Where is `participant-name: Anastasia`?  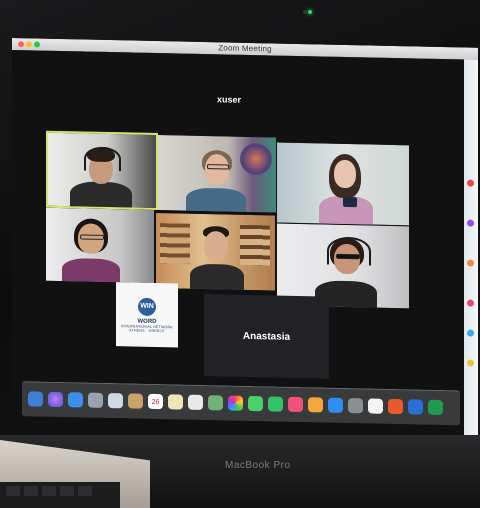 participant-name: Anastasia is located at coordinates (266, 336).